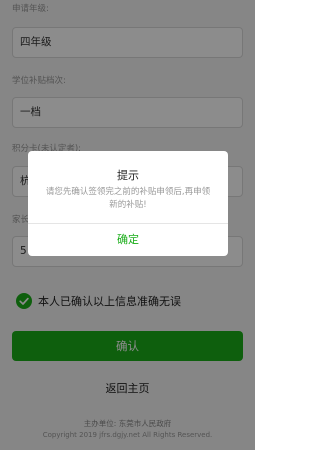 The width and height of the screenshot is (320, 450). Describe the element at coordinates (128, 198) in the screenshot. I see `dialog-message: 请您先确认签领完之前的补贴申领后,再申领新的补贴!` at that location.